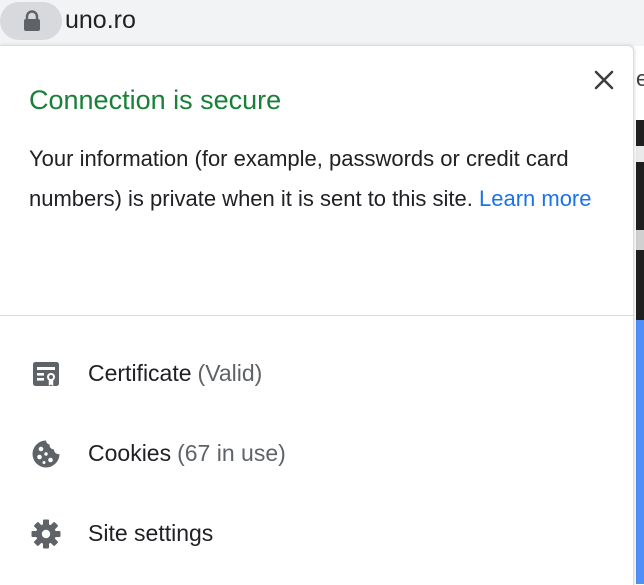  I want to click on certificate-status: (Valid), so click(230, 373).